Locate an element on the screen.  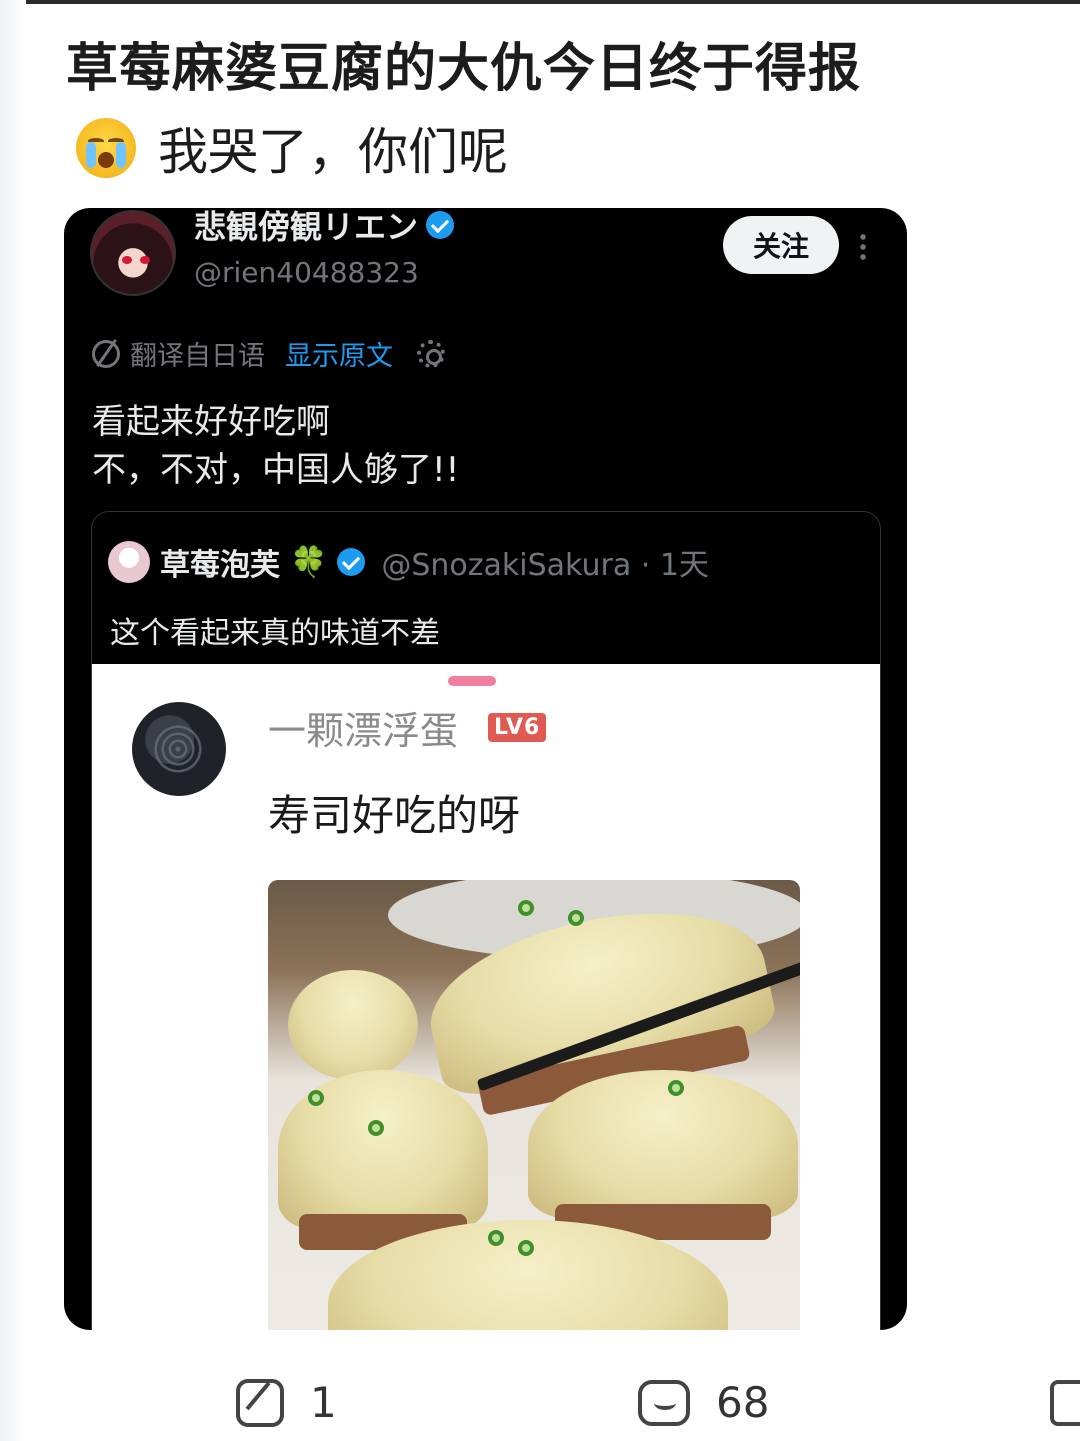
repost-icon is located at coordinates (260, 1402).